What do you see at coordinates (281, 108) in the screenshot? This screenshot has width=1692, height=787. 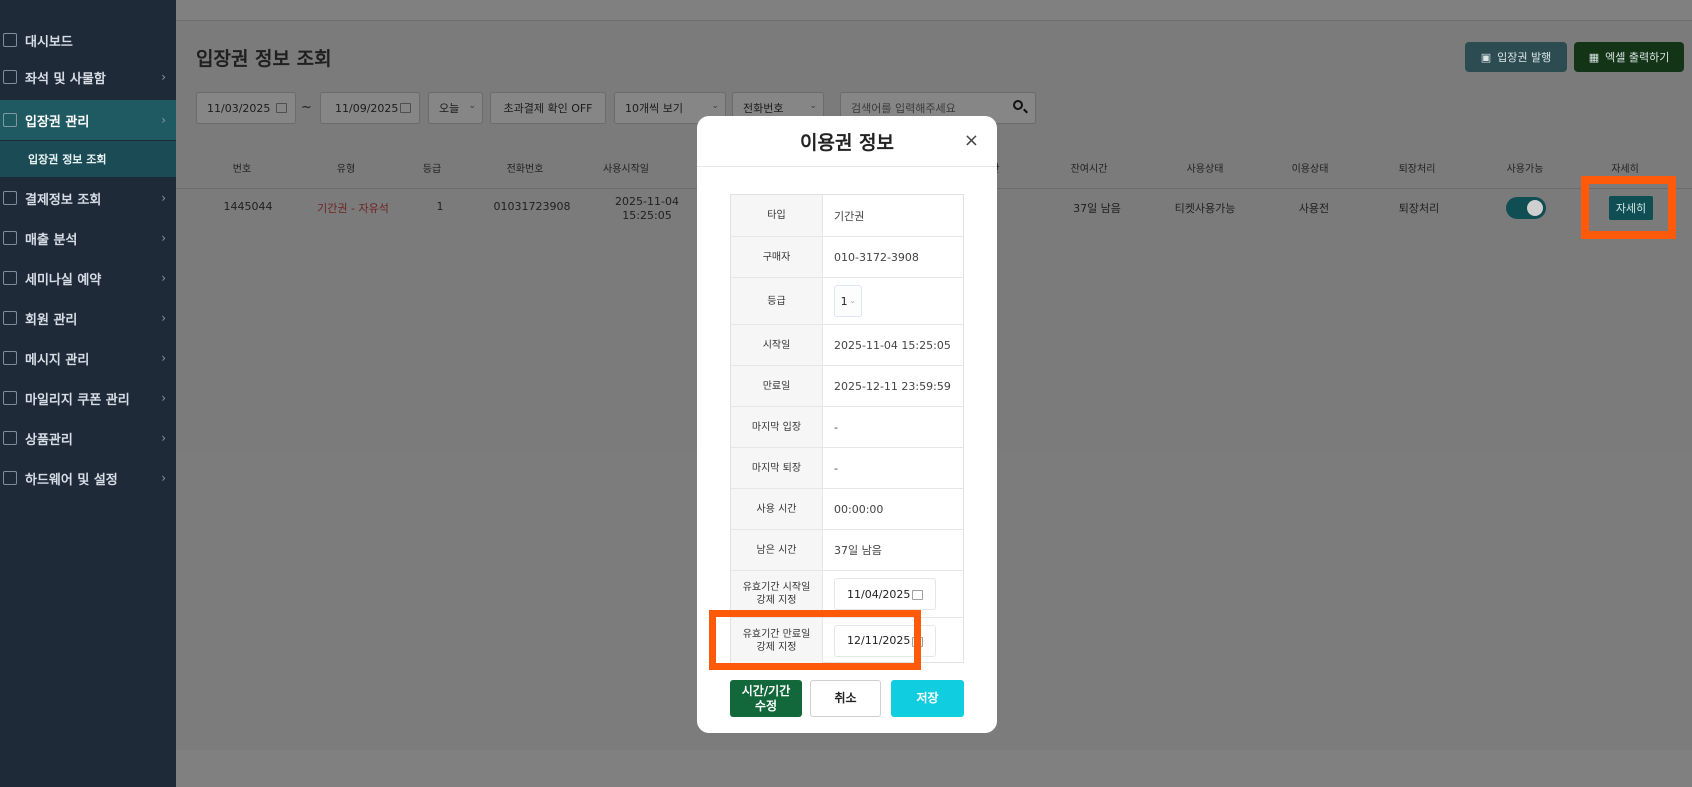 I see `calendar-icon` at bounding box center [281, 108].